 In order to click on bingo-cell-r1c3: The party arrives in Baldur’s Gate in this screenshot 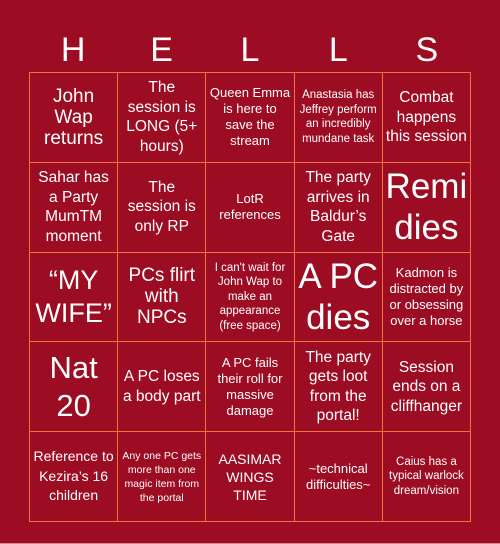, I will do `click(338, 207)`.